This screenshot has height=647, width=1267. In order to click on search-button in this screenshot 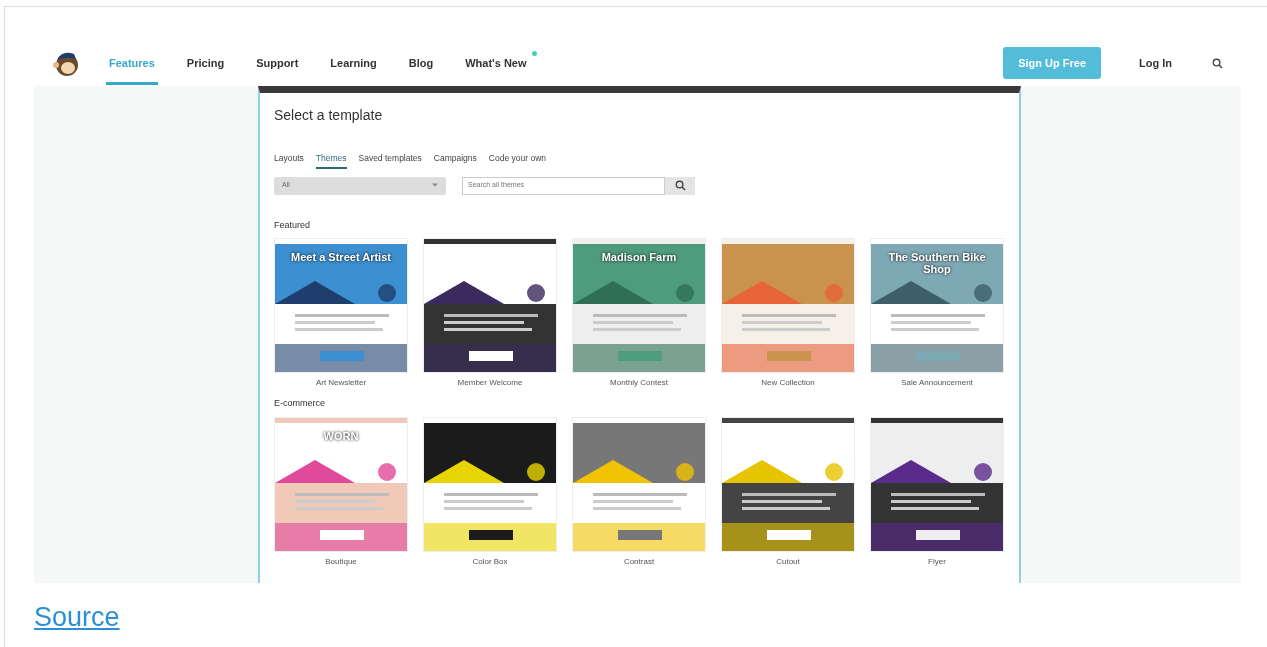, I will do `click(680, 185)`.